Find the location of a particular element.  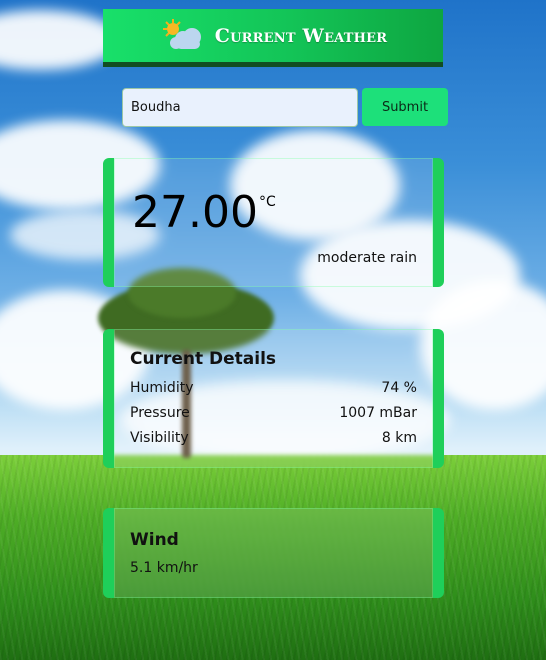

wind-card: Wind 5.1 km/hr is located at coordinates (273, 553).